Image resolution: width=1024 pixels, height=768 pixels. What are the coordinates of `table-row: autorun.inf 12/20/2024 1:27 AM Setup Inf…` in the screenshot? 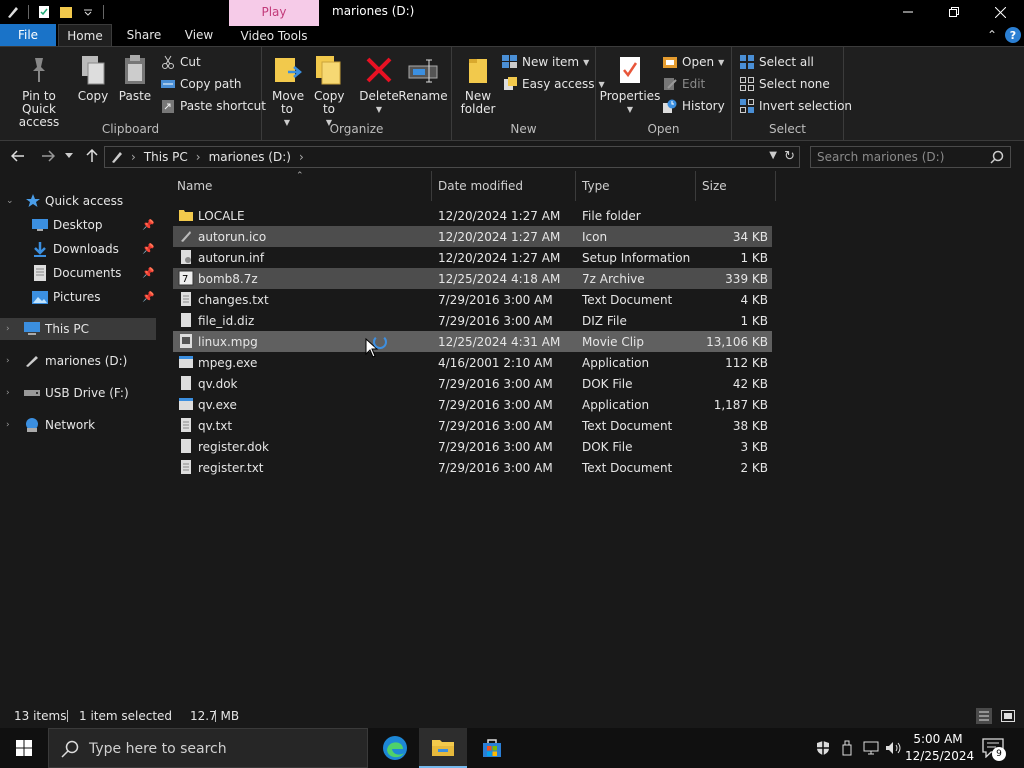 It's located at (472, 257).